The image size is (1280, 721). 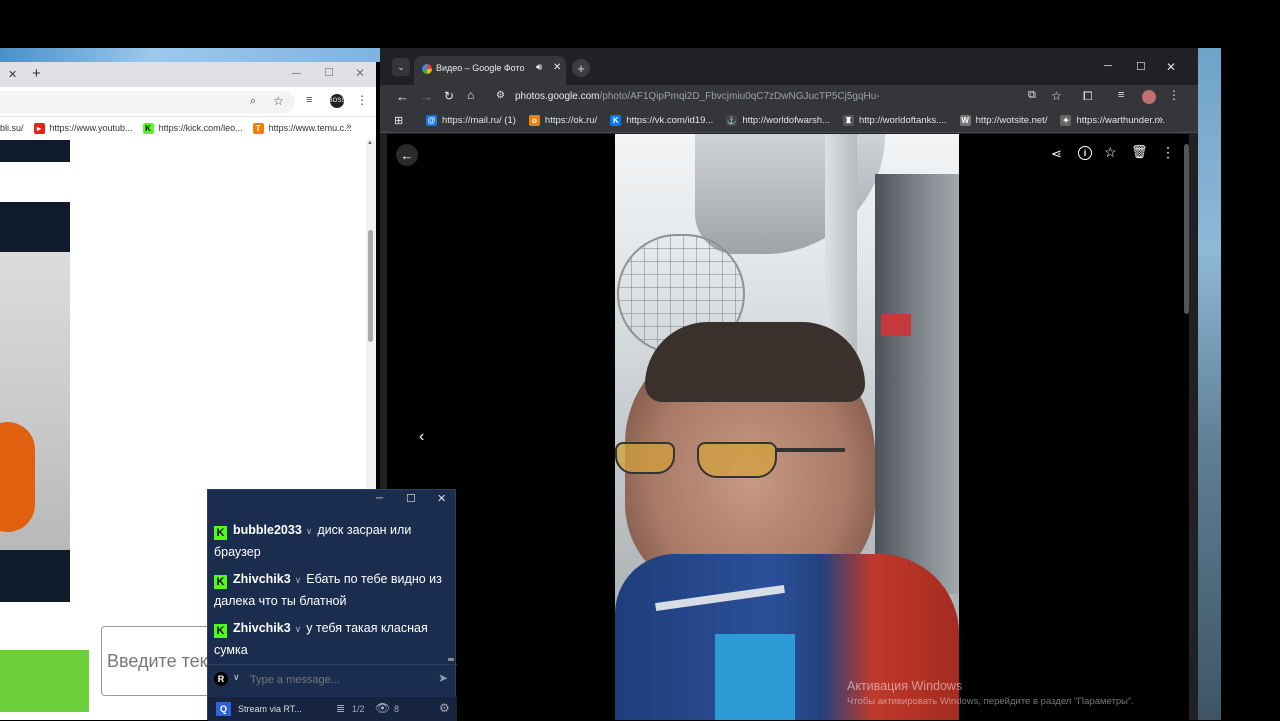 I want to click on video-thumbnail, so click(x=35, y=402).